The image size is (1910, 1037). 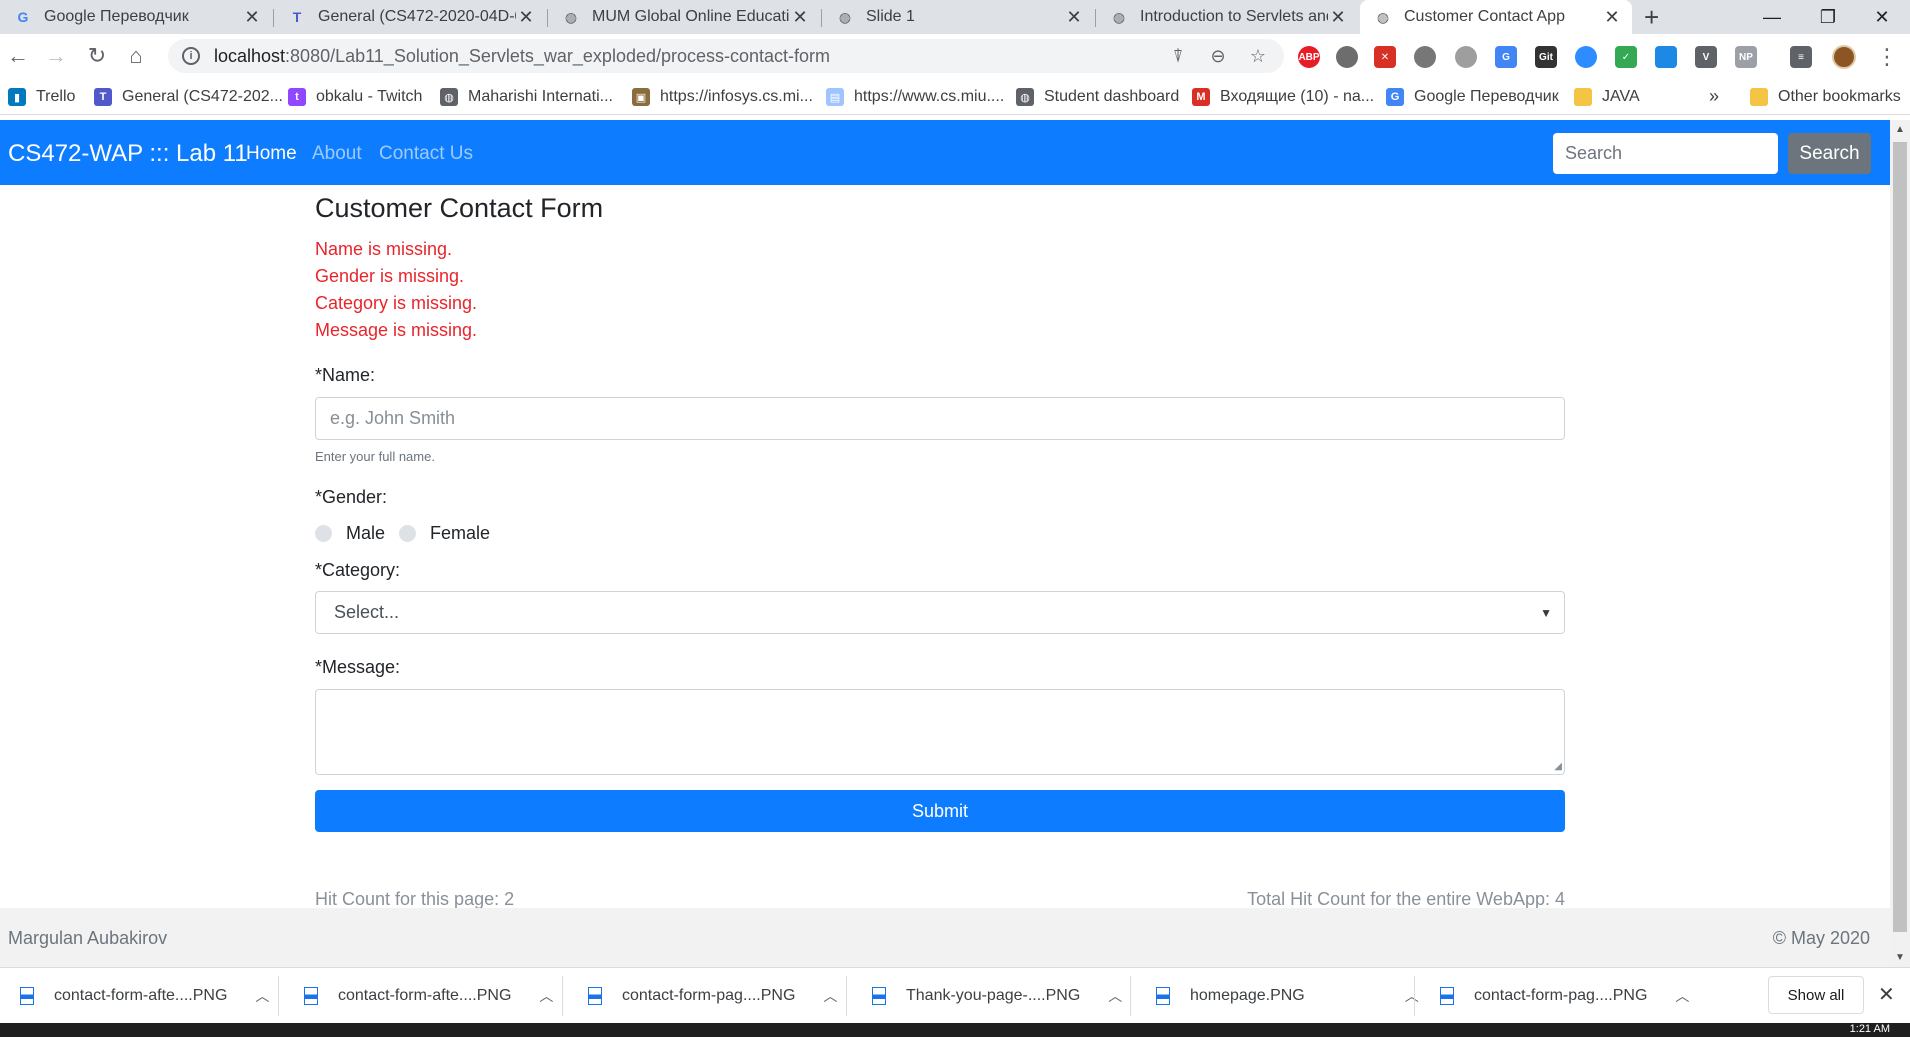 What do you see at coordinates (358, 667) in the screenshot?
I see `message-label: *Message:` at bounding box center [358, 667].